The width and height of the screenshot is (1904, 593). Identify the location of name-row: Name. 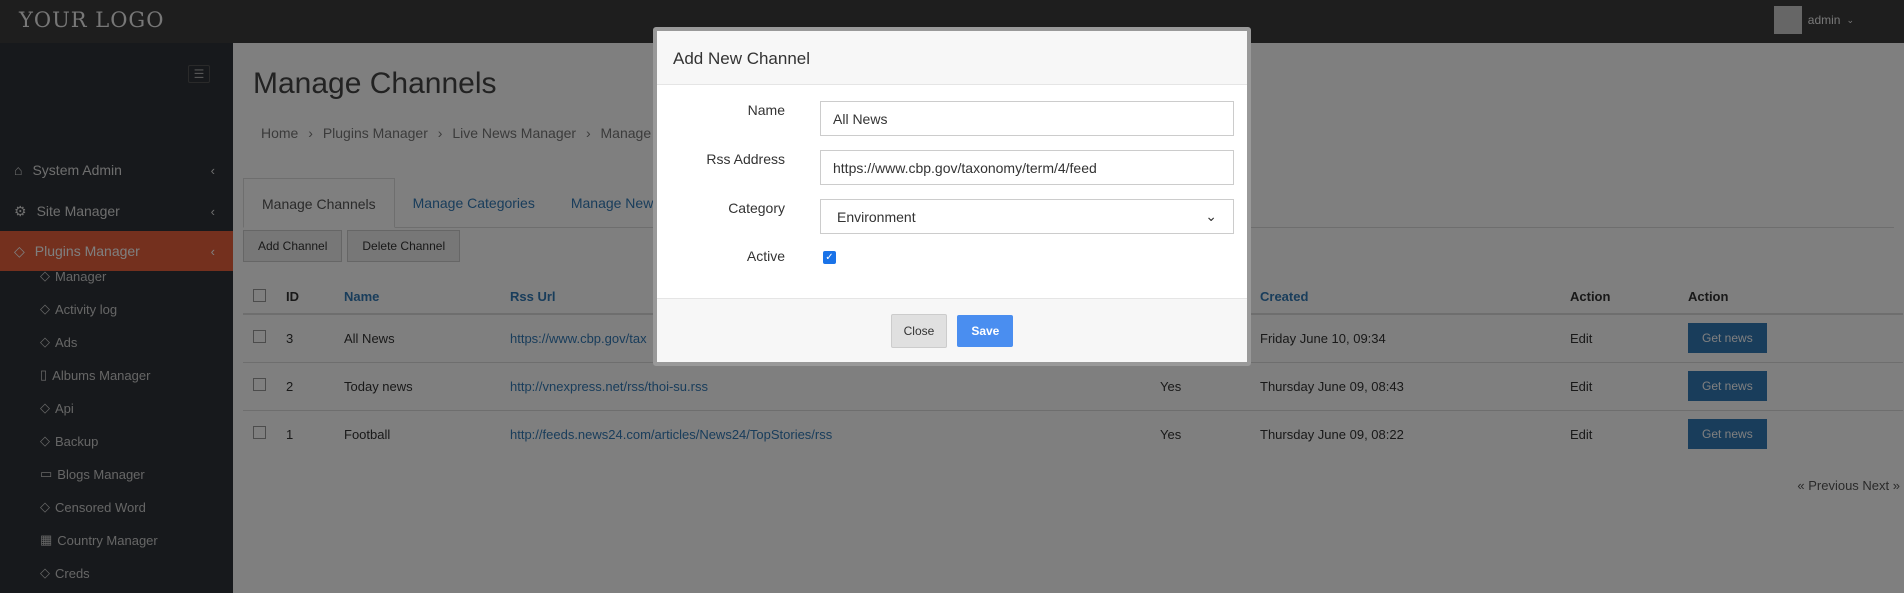
(952, 118).